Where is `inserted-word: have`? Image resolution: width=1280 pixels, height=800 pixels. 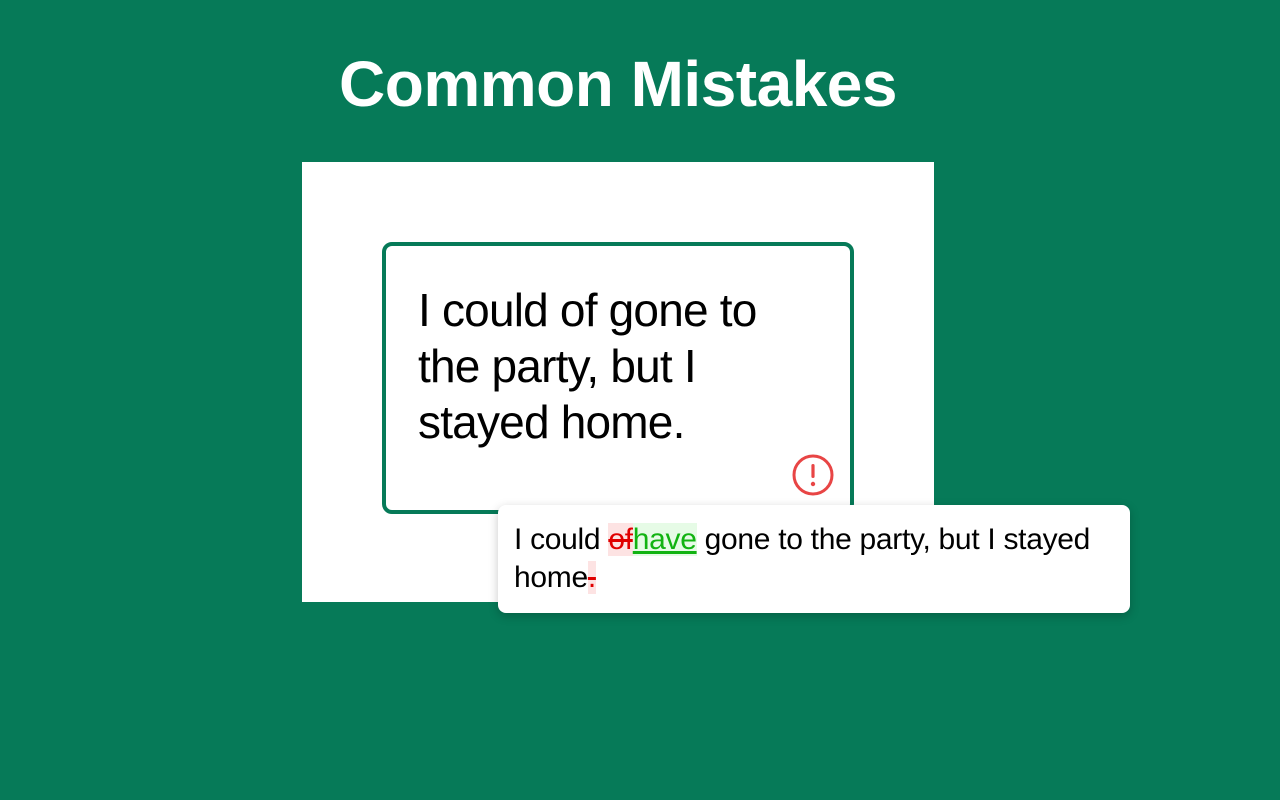 inserted-word: have is located at coordinates (664, 539).